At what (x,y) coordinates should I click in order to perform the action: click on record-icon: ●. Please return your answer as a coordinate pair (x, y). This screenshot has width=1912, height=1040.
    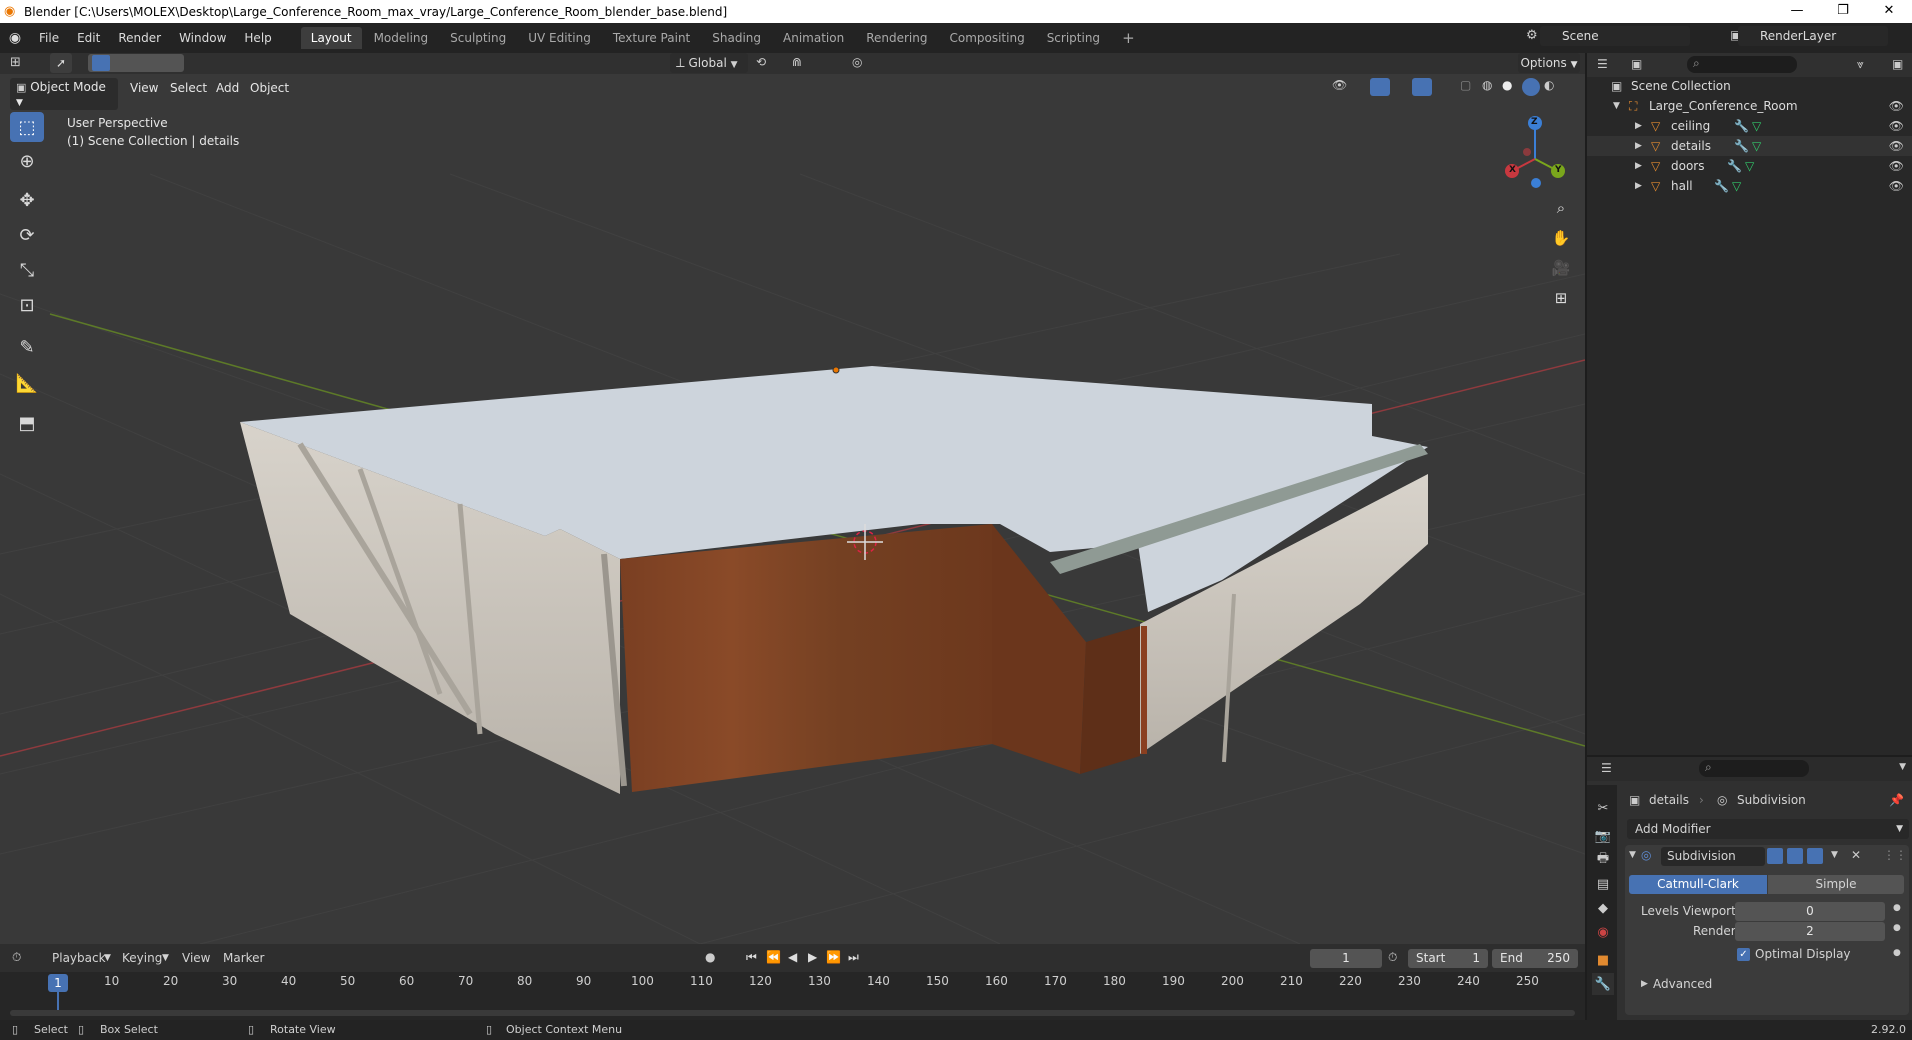
    Looking at the image, I should click on (710, 957).